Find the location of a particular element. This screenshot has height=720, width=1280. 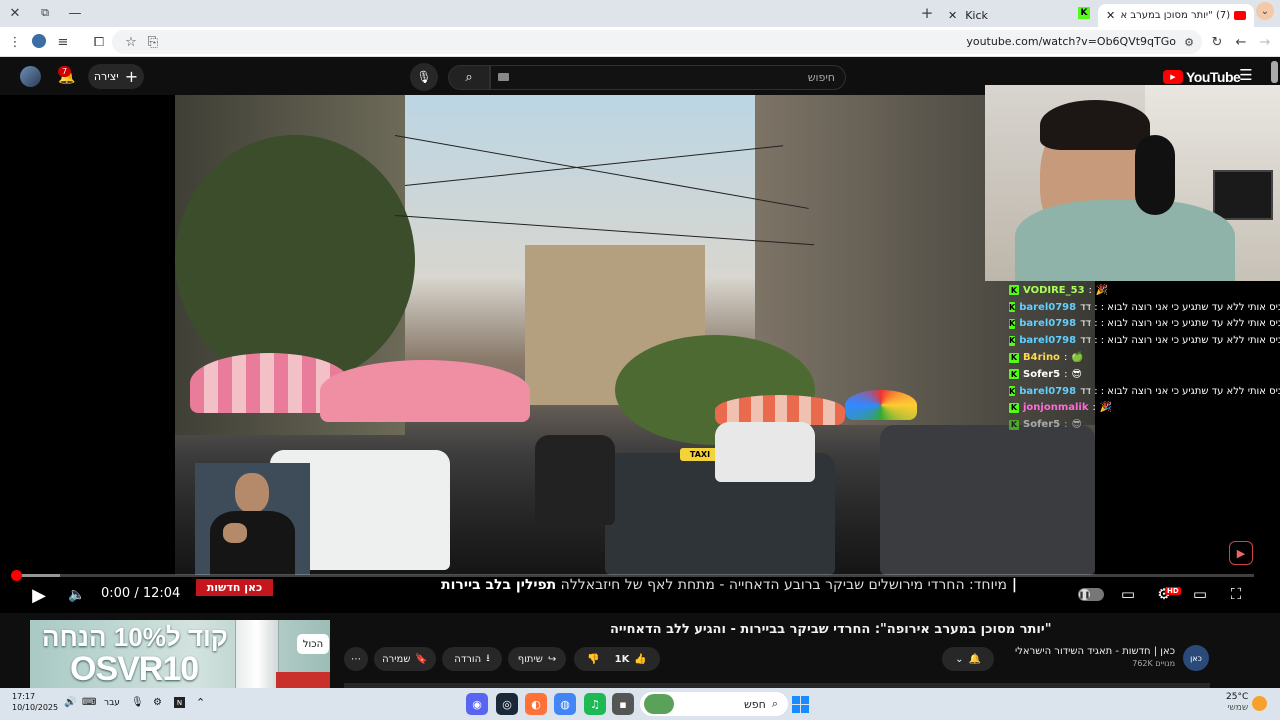

minimize-window-icon: — is located at coordinates (75, 13).